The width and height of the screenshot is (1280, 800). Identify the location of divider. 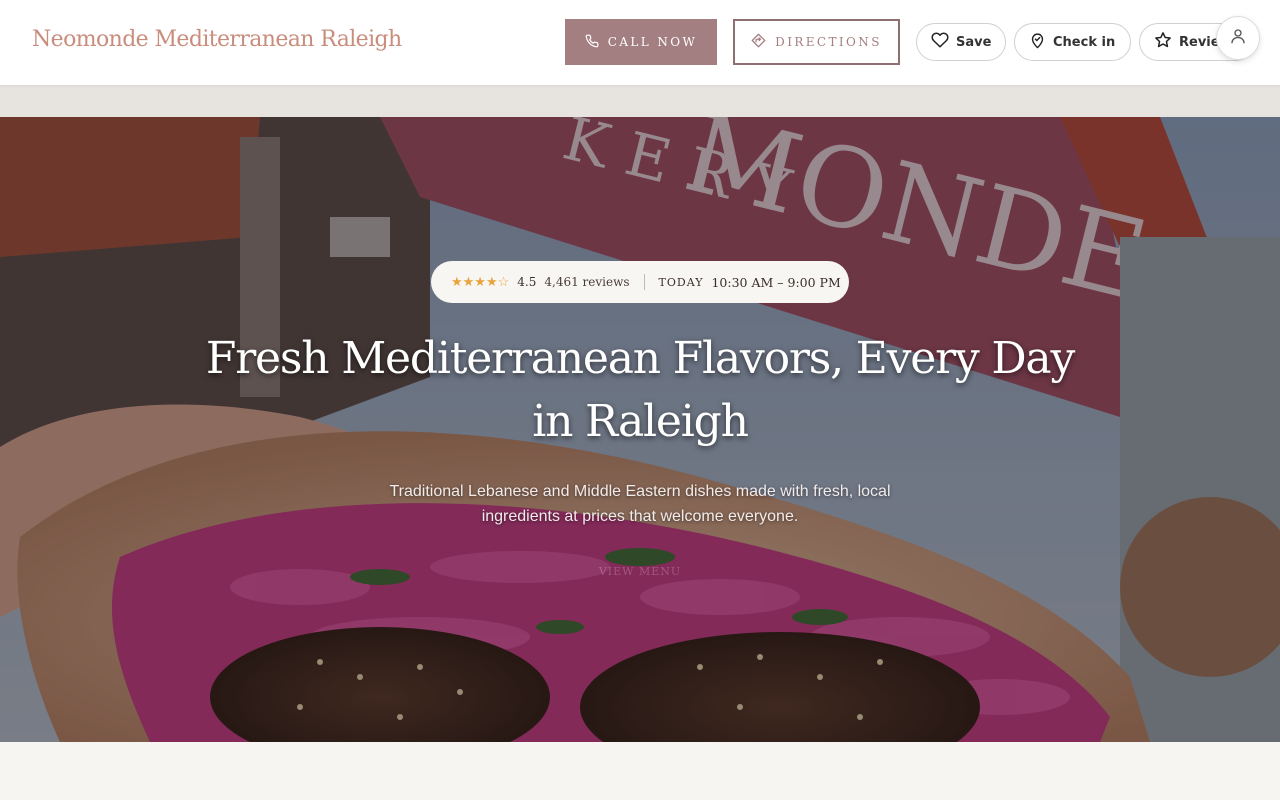
(644, 282).